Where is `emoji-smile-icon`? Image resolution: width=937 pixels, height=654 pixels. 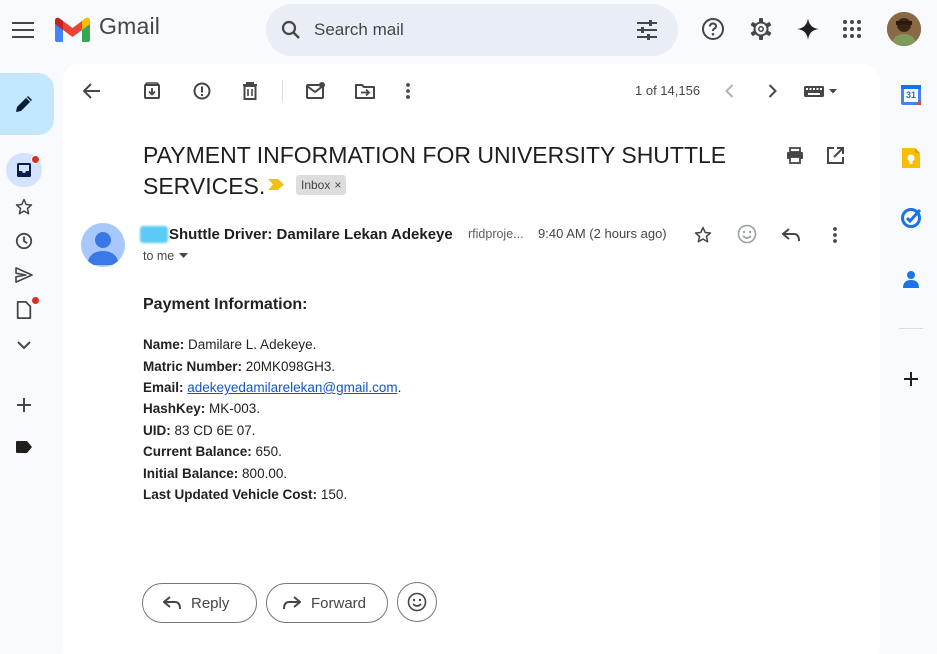 emoji-smile-icon is located at coordinates (417, 602).